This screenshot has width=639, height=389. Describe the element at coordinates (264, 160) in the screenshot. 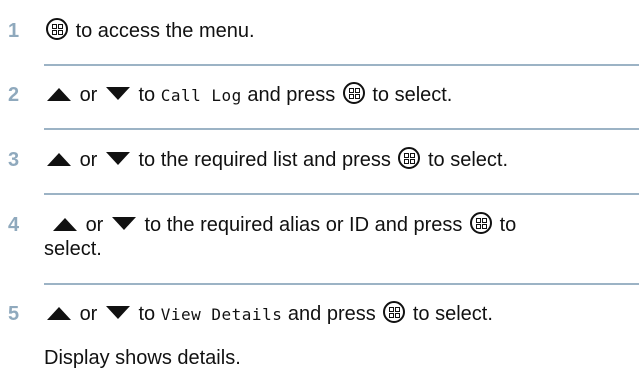

I see `to-text: to the required list and press` at that location.